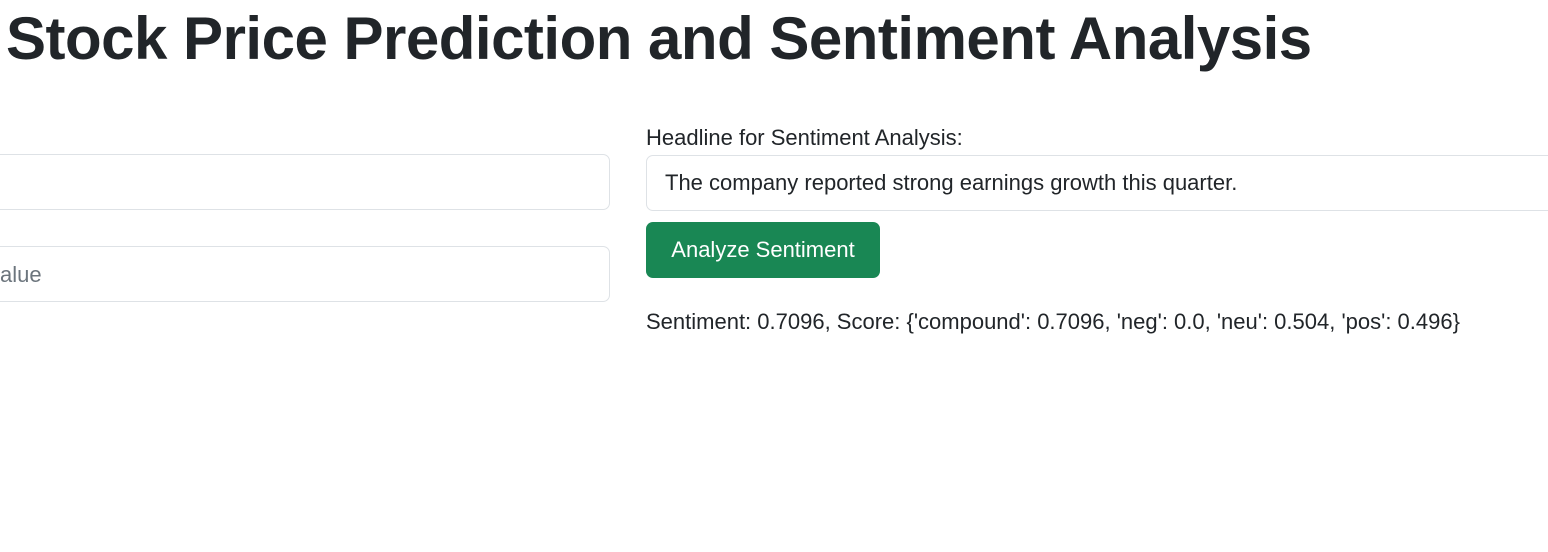 The height and width of the screenshot is (552, 1548). I want to click on headline-label: Headline for Sentiment Analysis:, so click(804, 137).